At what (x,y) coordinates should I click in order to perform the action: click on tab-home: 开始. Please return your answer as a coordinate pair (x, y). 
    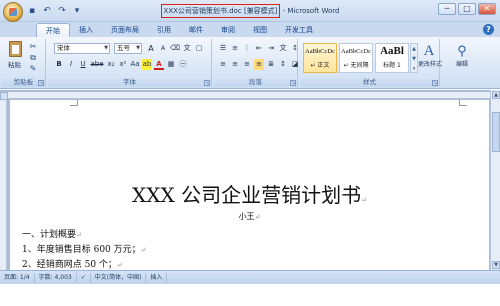
    Looking at the image, I should click on (53, 30).